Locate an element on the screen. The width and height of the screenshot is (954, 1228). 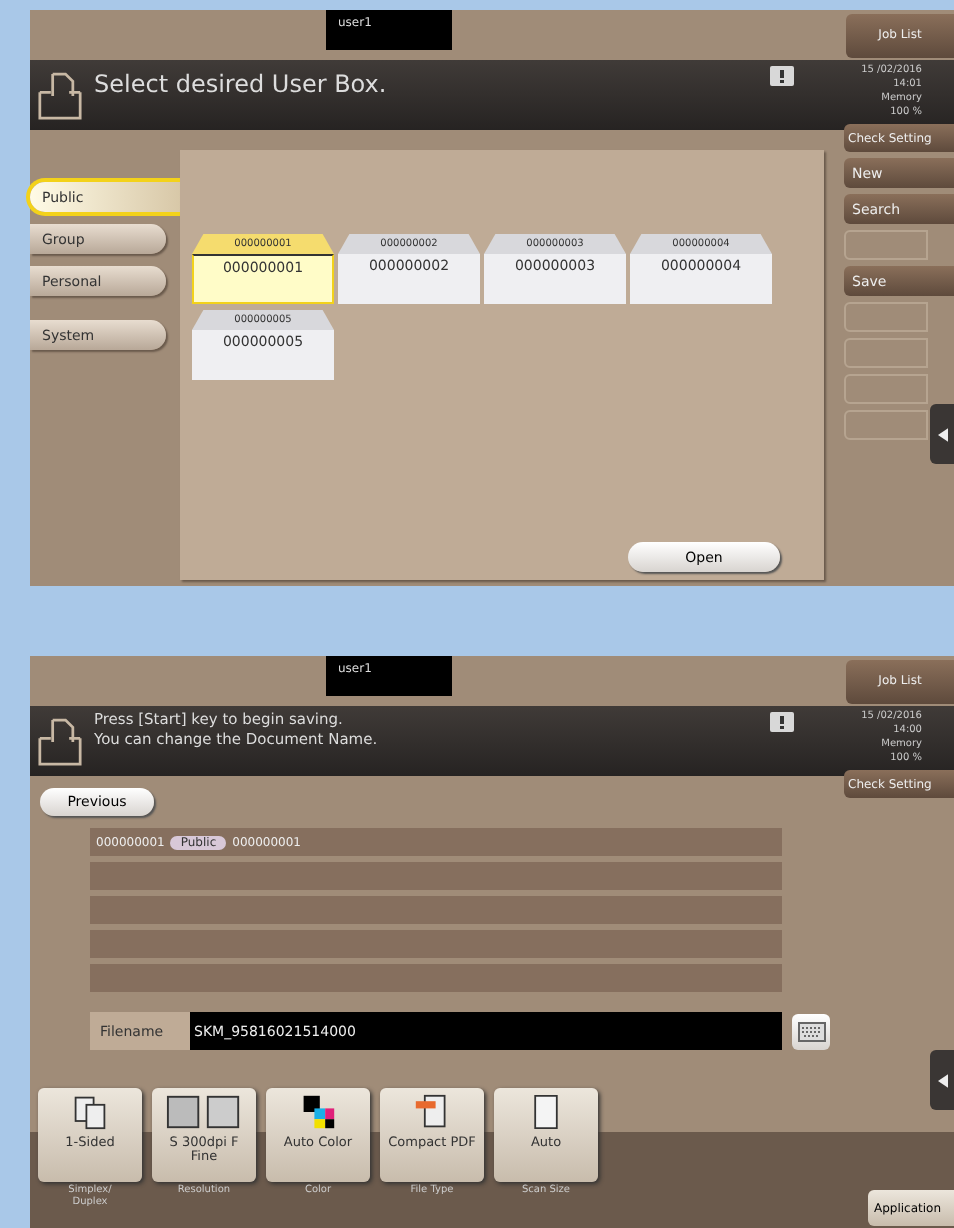
color-squares-icon is located at coordinates (318, 1112).